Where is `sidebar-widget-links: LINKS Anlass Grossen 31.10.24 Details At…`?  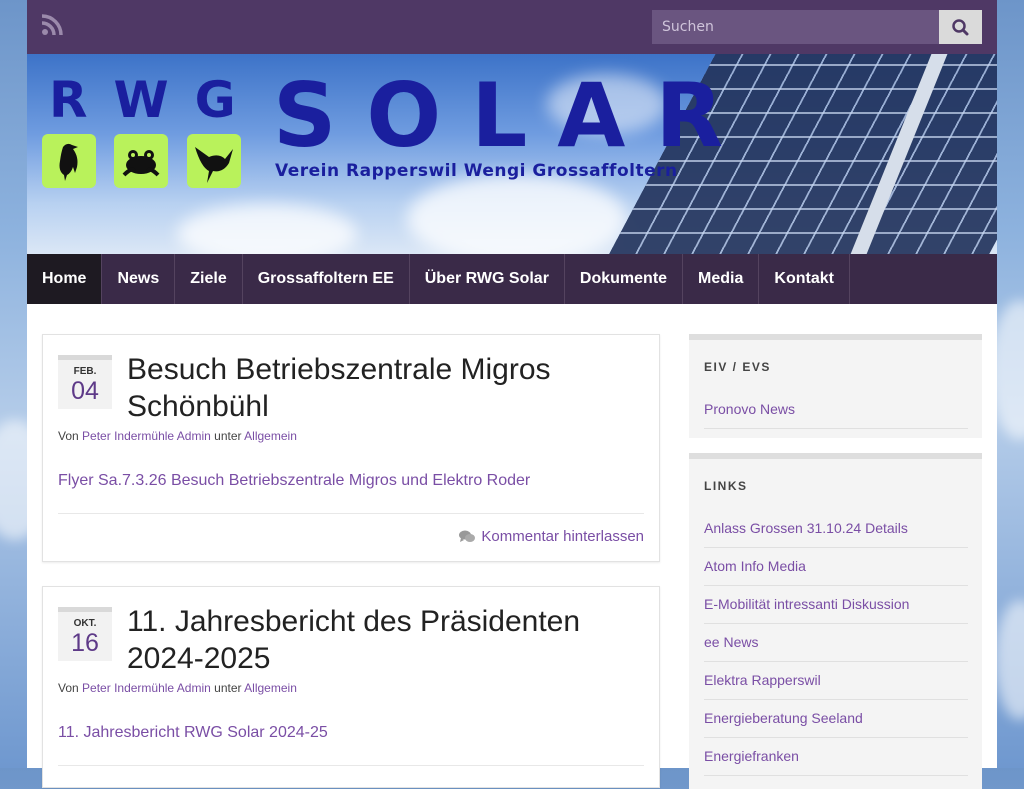 sidebar-widget-links: LINKS Anlass Grossen 31.10.24 Details At… is located at coordinates (835, 621).